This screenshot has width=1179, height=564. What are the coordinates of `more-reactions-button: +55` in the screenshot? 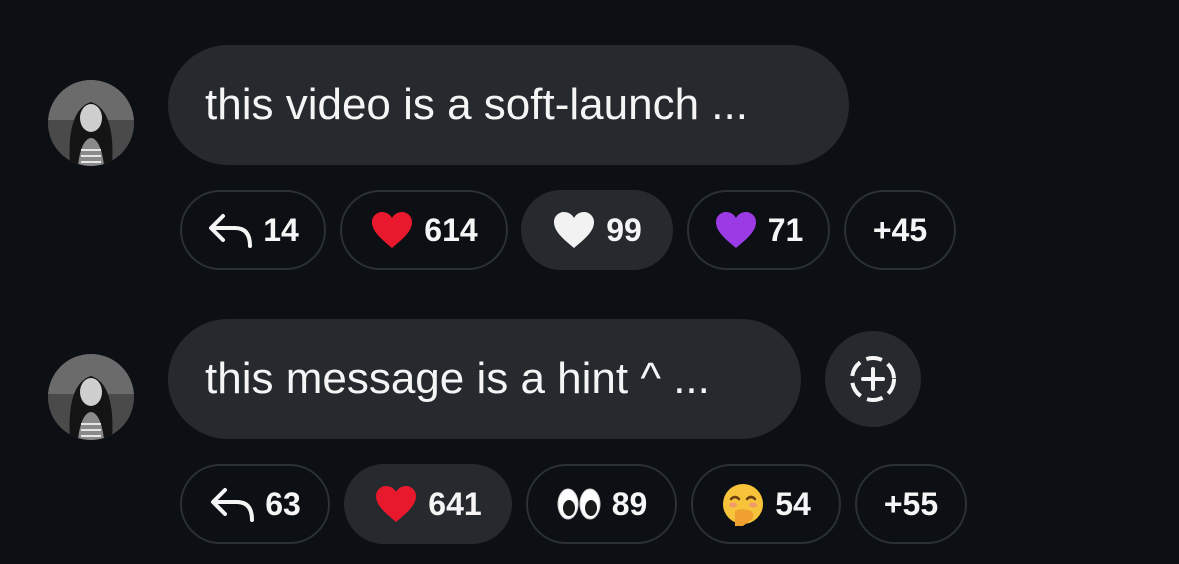 It's located at (911, 504).